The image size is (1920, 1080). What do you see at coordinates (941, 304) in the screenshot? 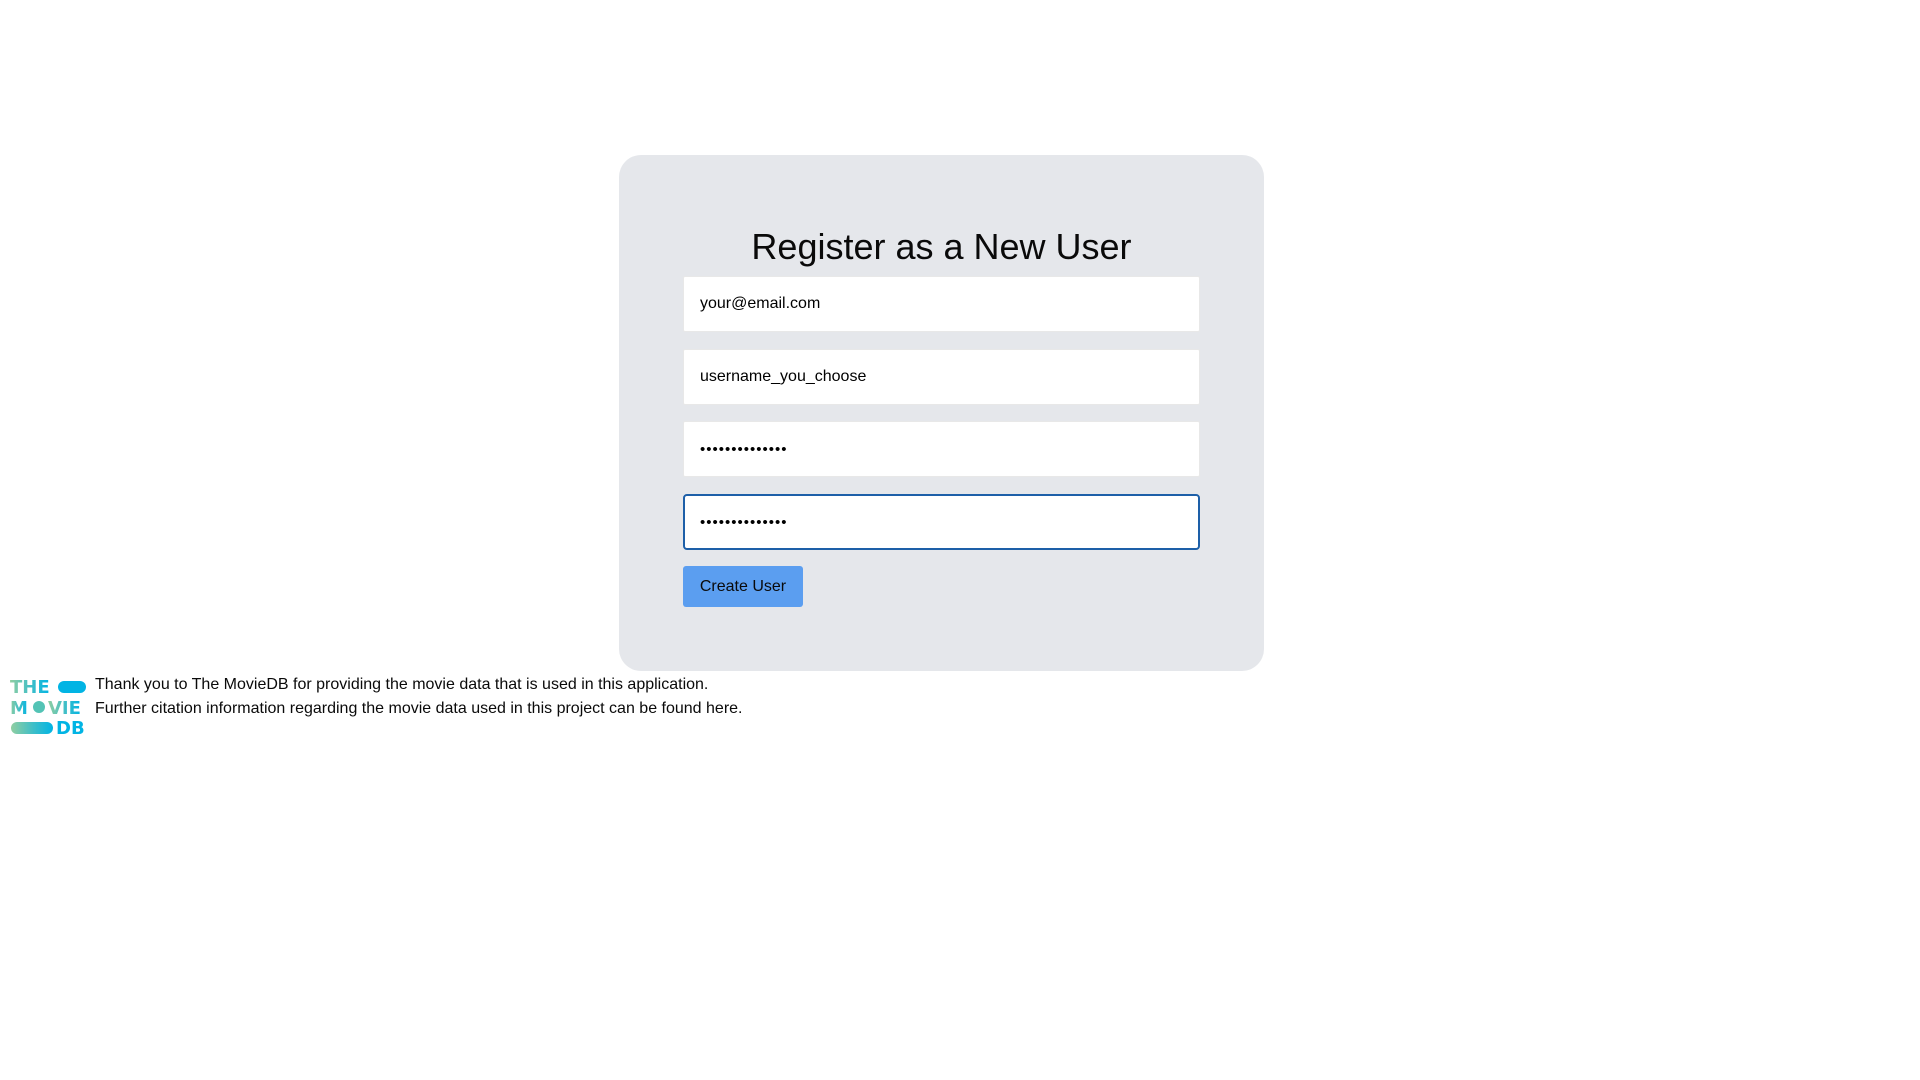
I see `email-field` at bounding box center [941, 304].